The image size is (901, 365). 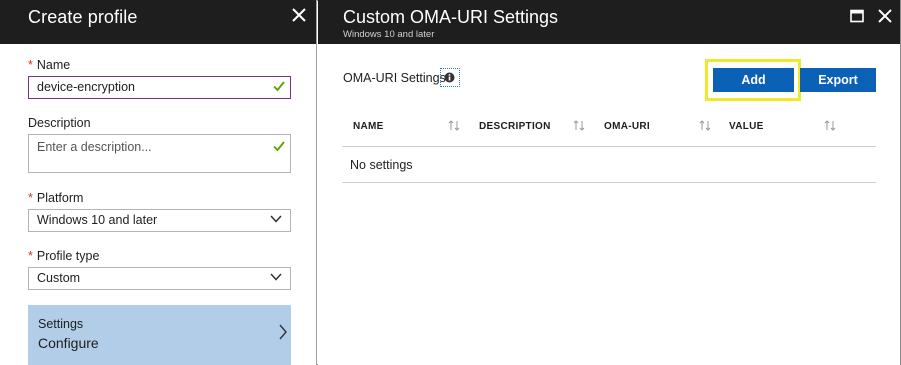 I want to click on add-button: Add, so click(x=753, y=80).